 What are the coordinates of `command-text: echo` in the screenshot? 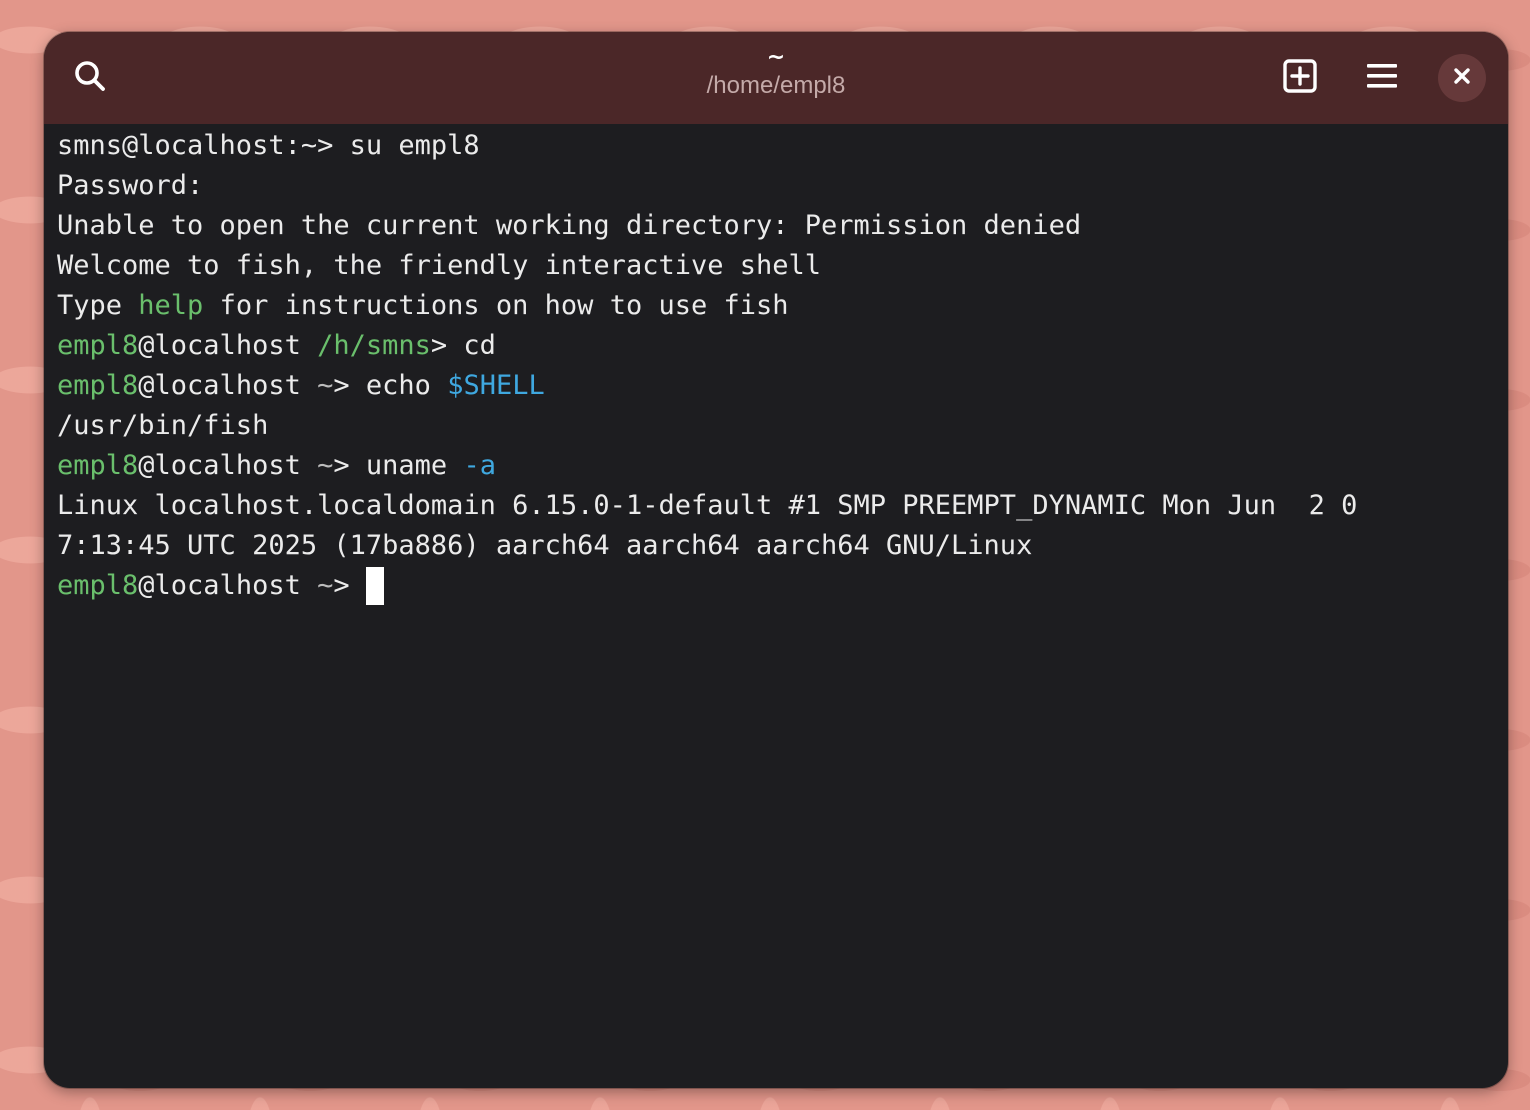 It's located at (398, 385).